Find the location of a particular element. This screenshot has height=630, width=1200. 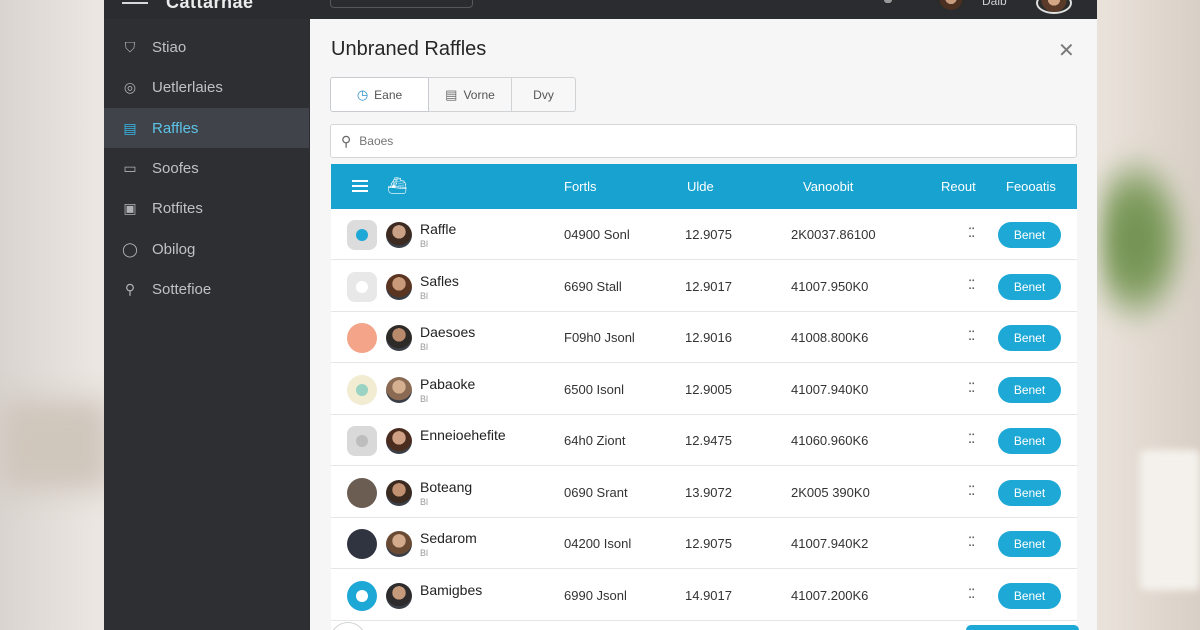

page-title: Unbraned Raffles is located at coordinates (409, 49).